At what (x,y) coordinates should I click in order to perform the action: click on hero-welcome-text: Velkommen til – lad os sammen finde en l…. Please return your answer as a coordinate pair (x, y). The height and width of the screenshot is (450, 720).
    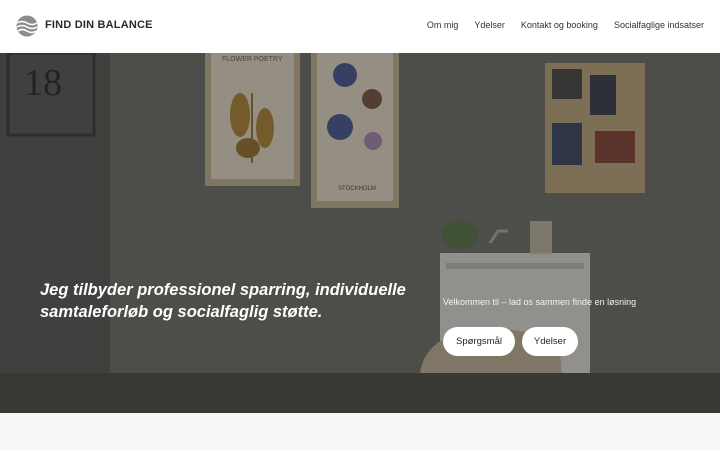
    Looking at the image, I should click on (540, 302).